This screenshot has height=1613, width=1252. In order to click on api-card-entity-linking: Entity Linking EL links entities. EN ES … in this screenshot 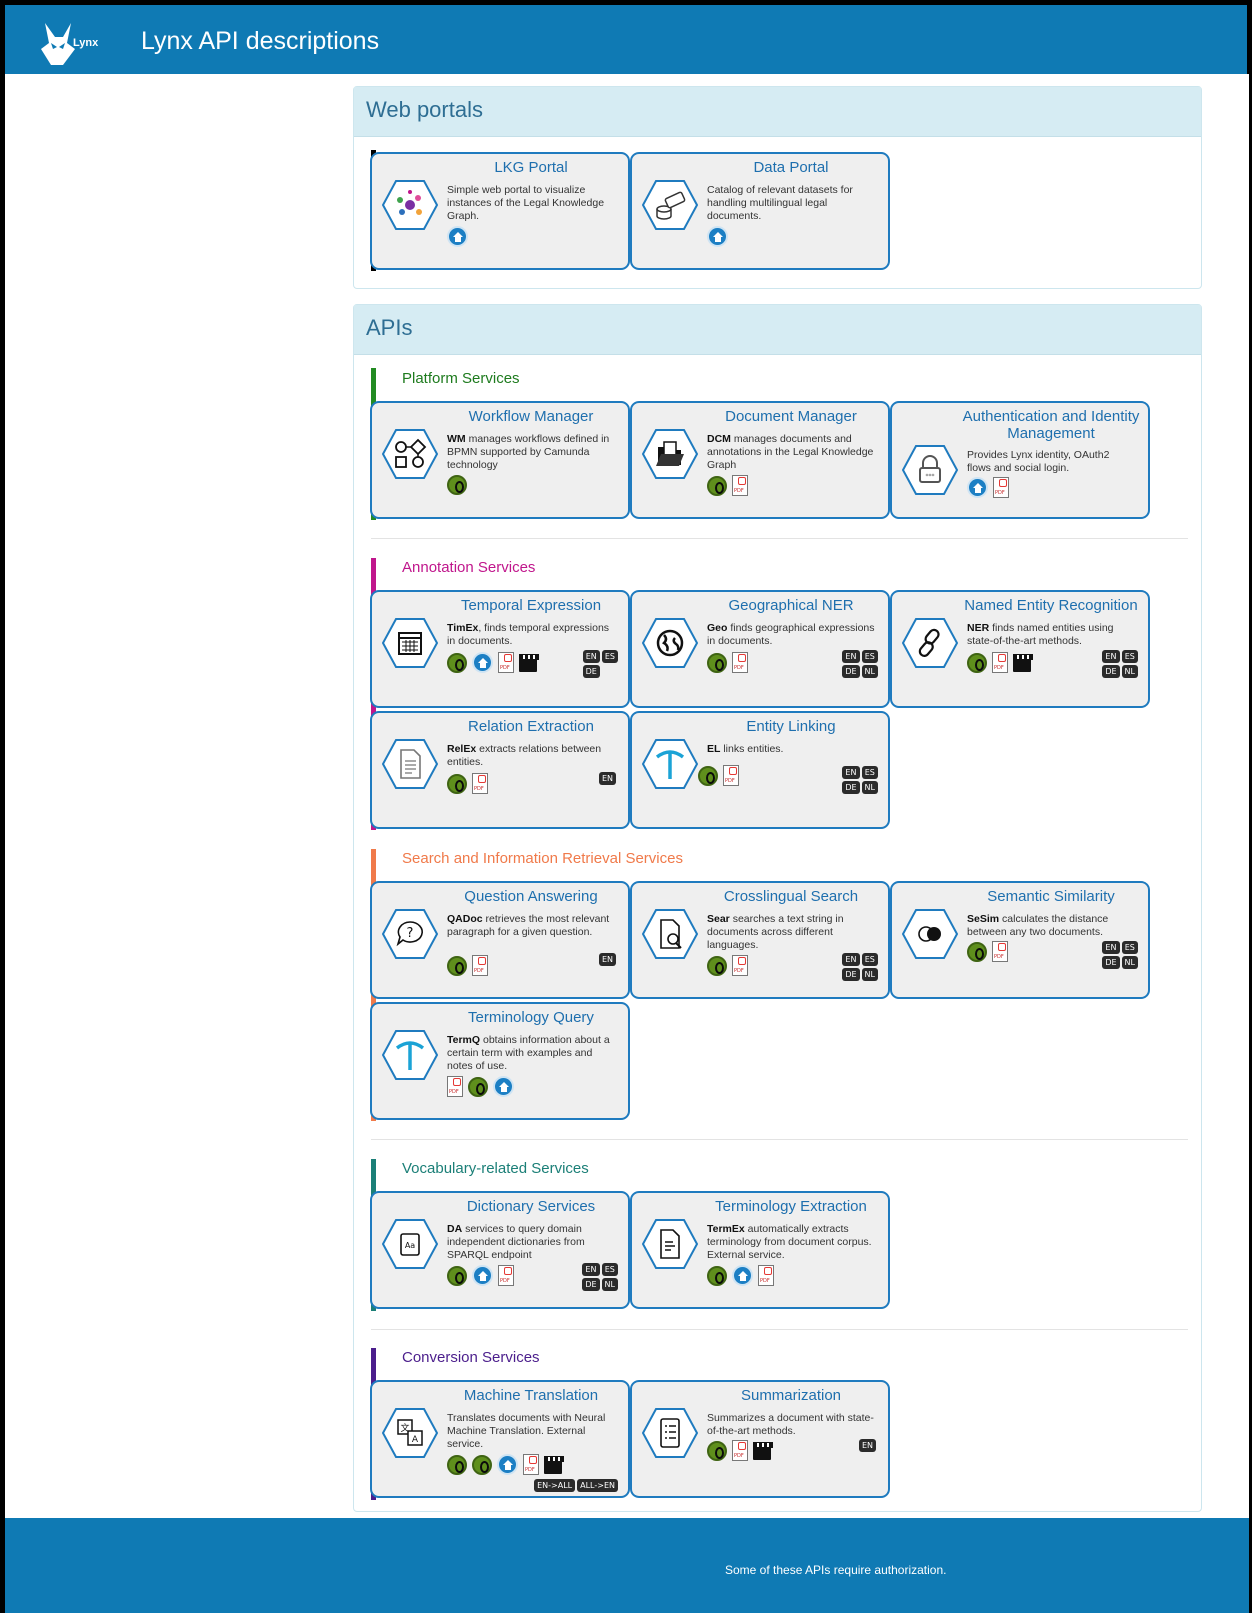, I will do `click(760, 770)`.